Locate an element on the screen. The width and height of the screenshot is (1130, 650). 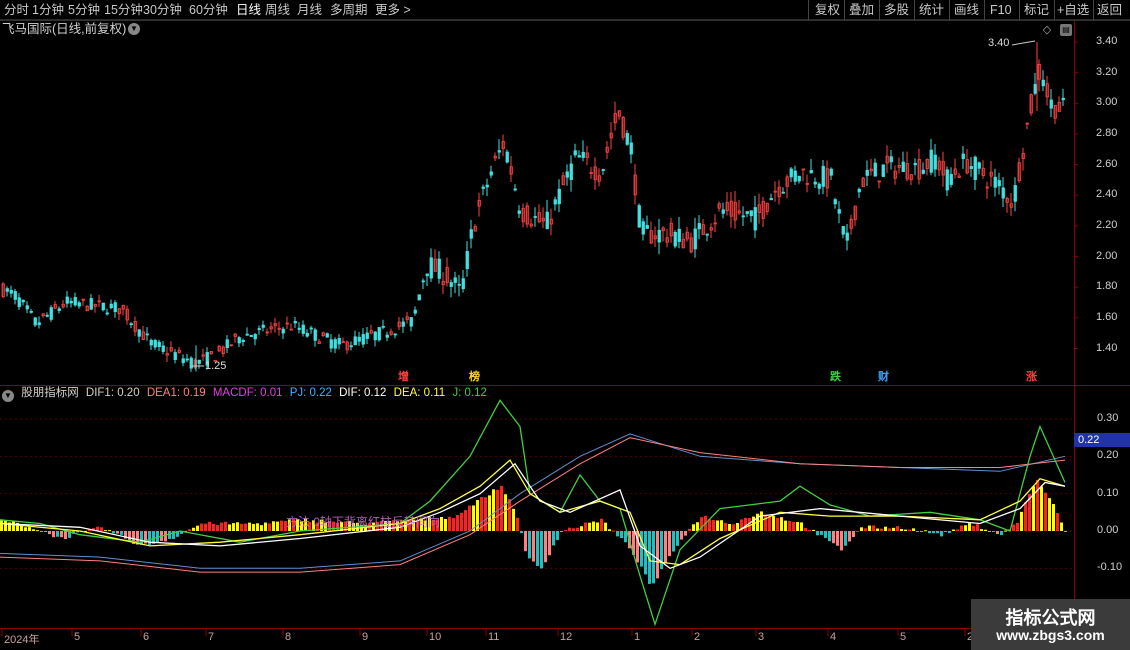
date-label: 5 is located at coordinates (77, 637).